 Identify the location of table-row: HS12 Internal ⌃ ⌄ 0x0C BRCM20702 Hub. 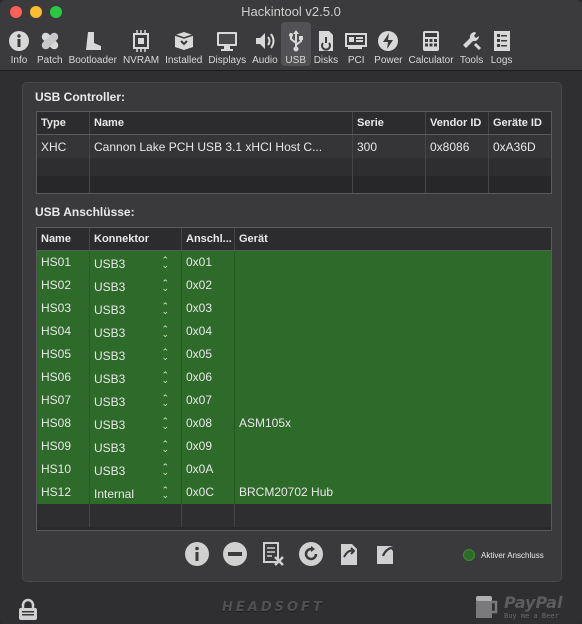
(294, 492).